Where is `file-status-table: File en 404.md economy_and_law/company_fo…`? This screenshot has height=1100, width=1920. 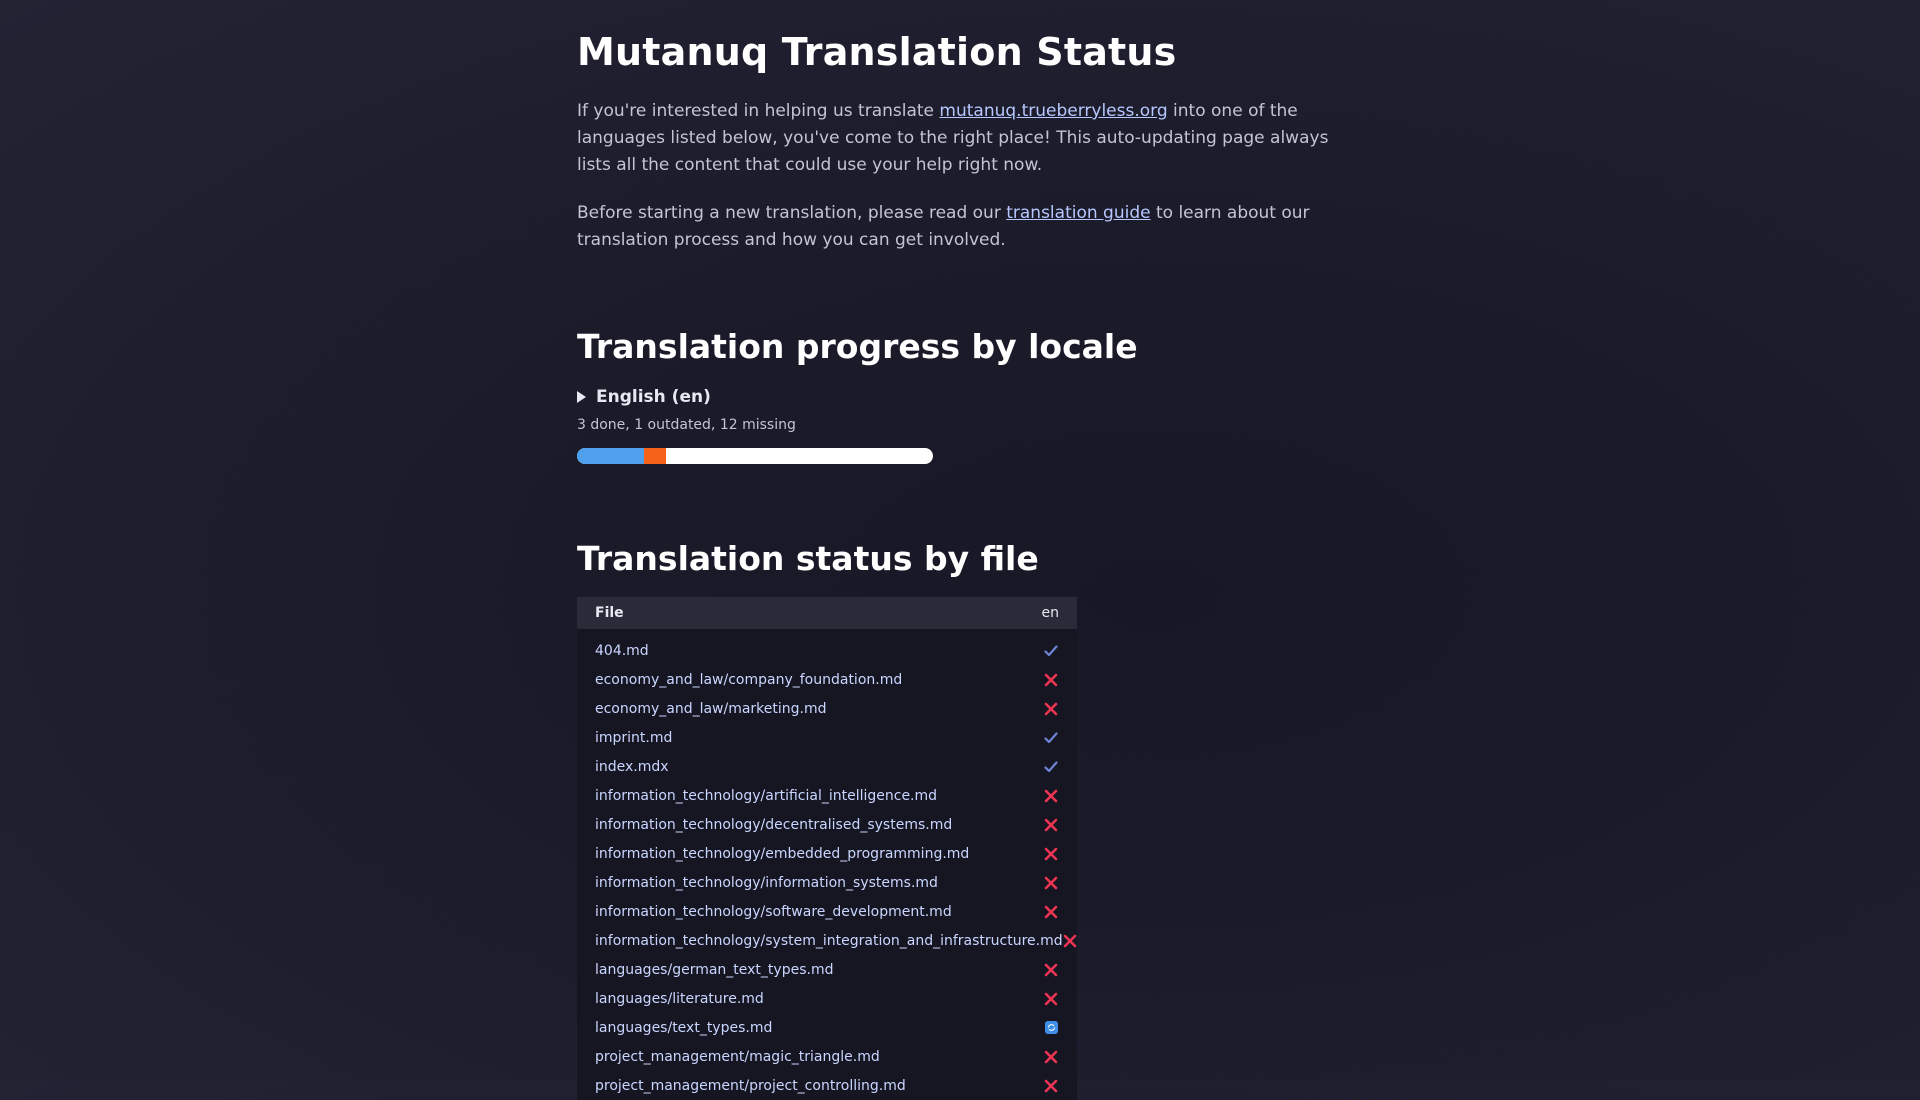 file-status-table: File en 404.md economy_and_law/company_fo… is located at coordinates (827, 848).